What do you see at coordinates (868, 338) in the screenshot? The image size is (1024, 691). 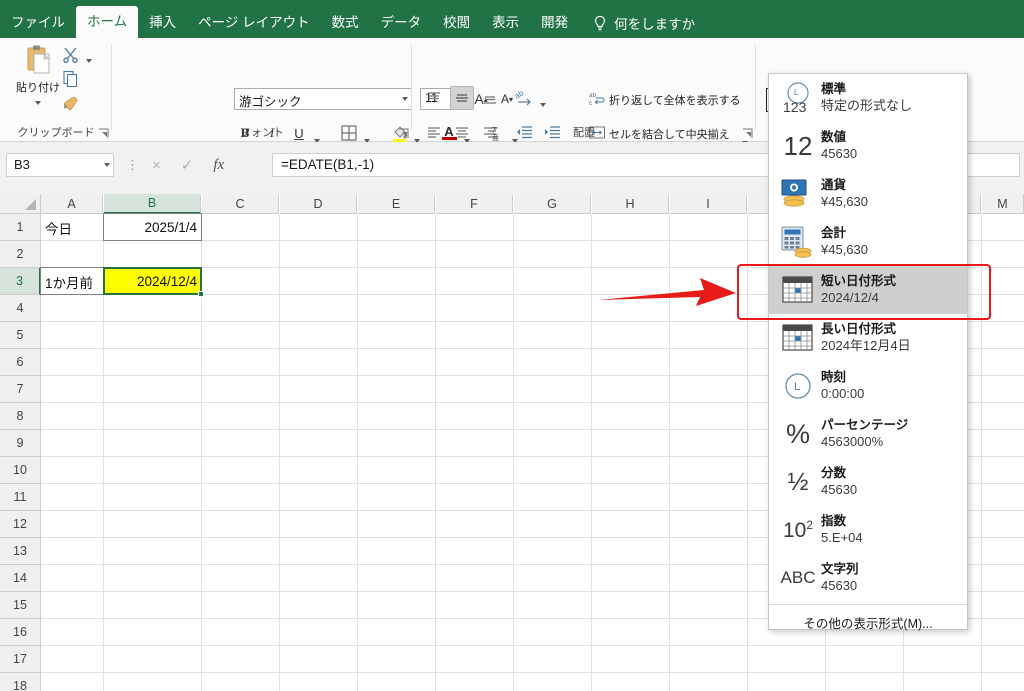 I see `dropdown-item-long-date: 長い日付形式 2024年12月4日` at bounding box center [868, 338].